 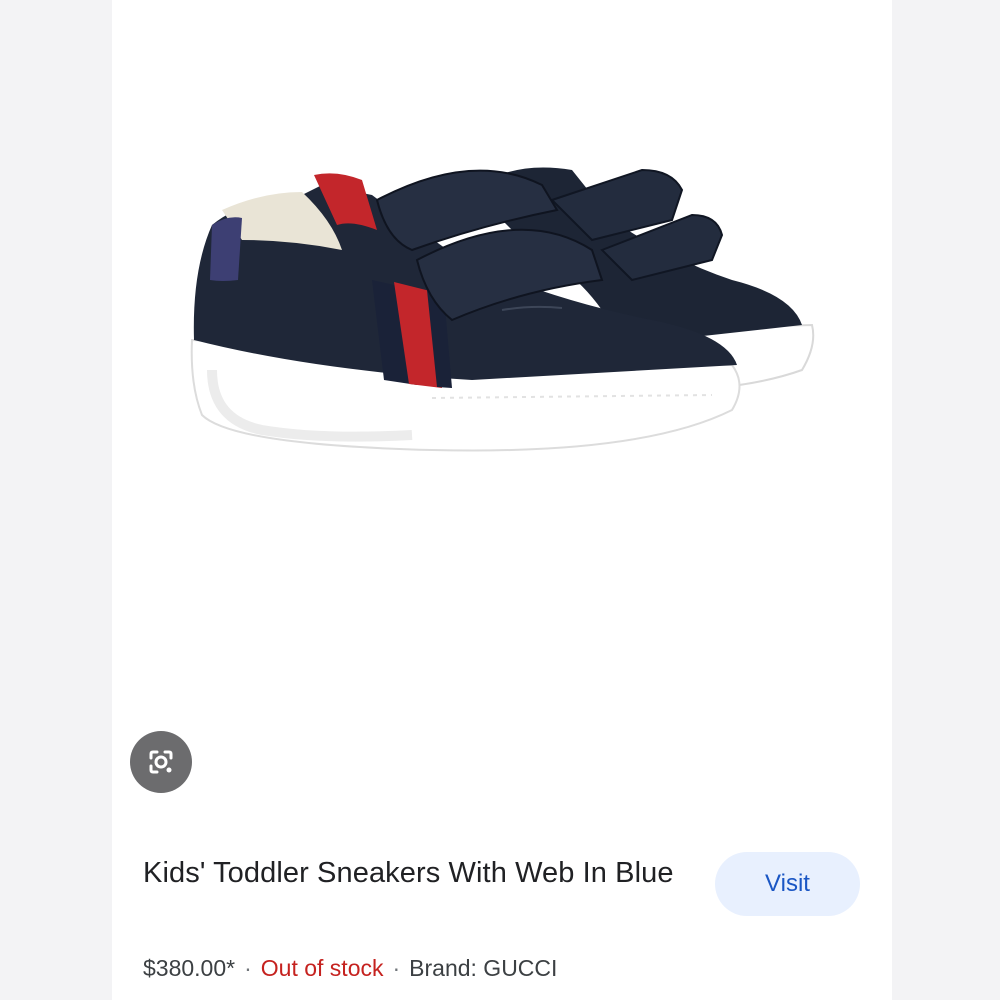 I want to click on product-meta: $380.00* · Out of stock · Brand: GUCCI, so click(x=350, y=968).